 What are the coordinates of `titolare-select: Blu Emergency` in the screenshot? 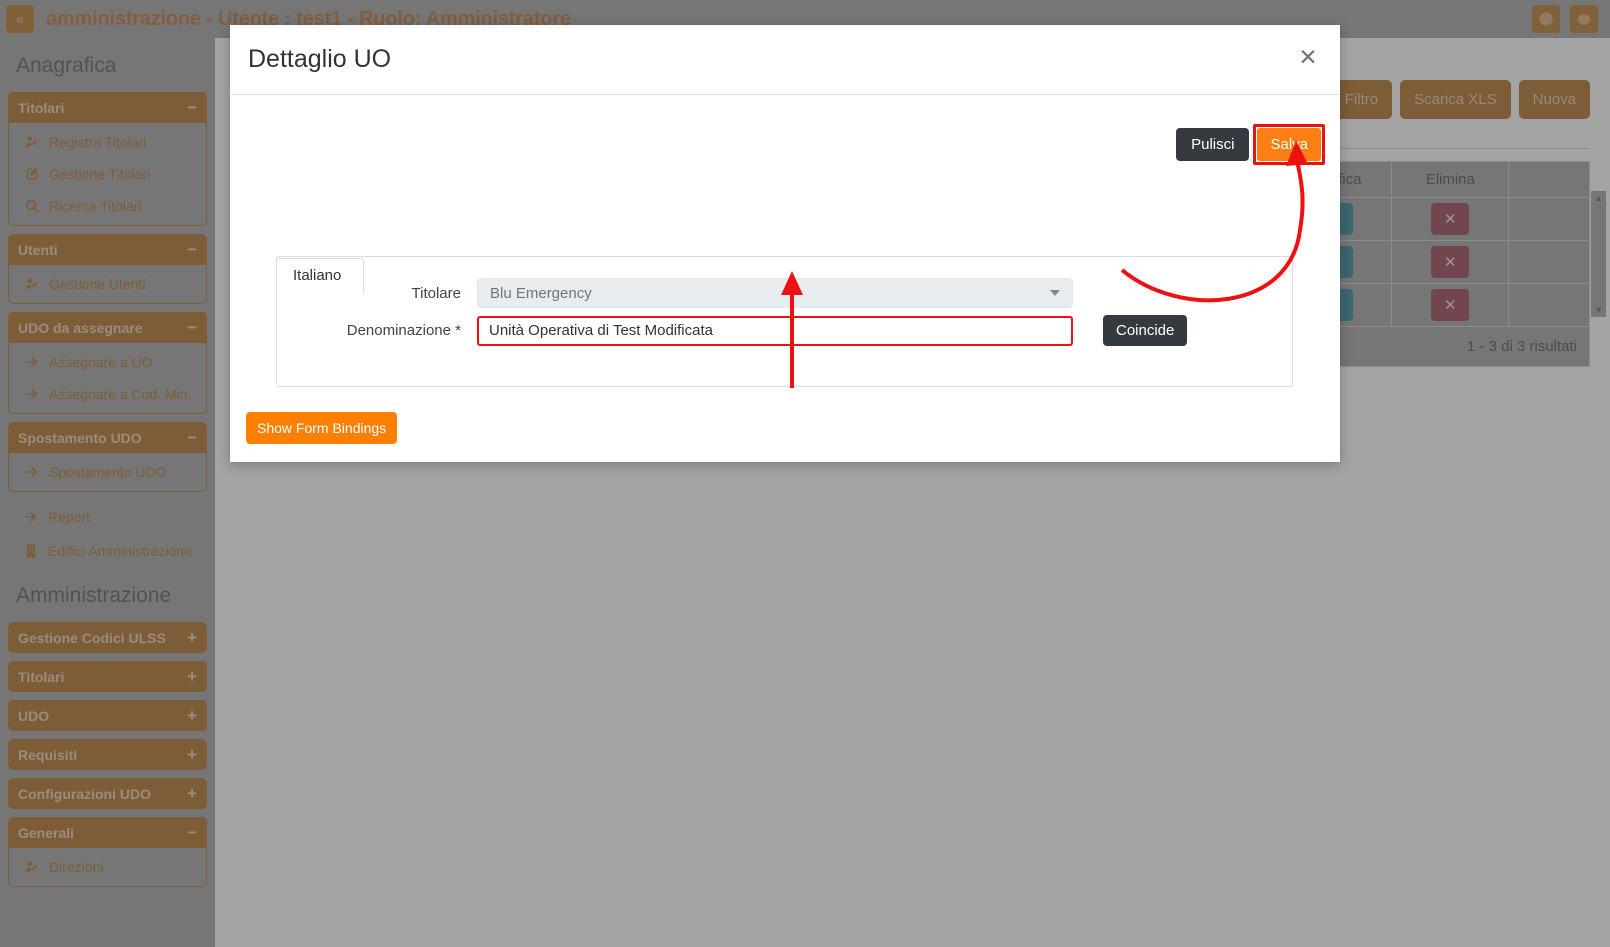 It's located at (775, 293).